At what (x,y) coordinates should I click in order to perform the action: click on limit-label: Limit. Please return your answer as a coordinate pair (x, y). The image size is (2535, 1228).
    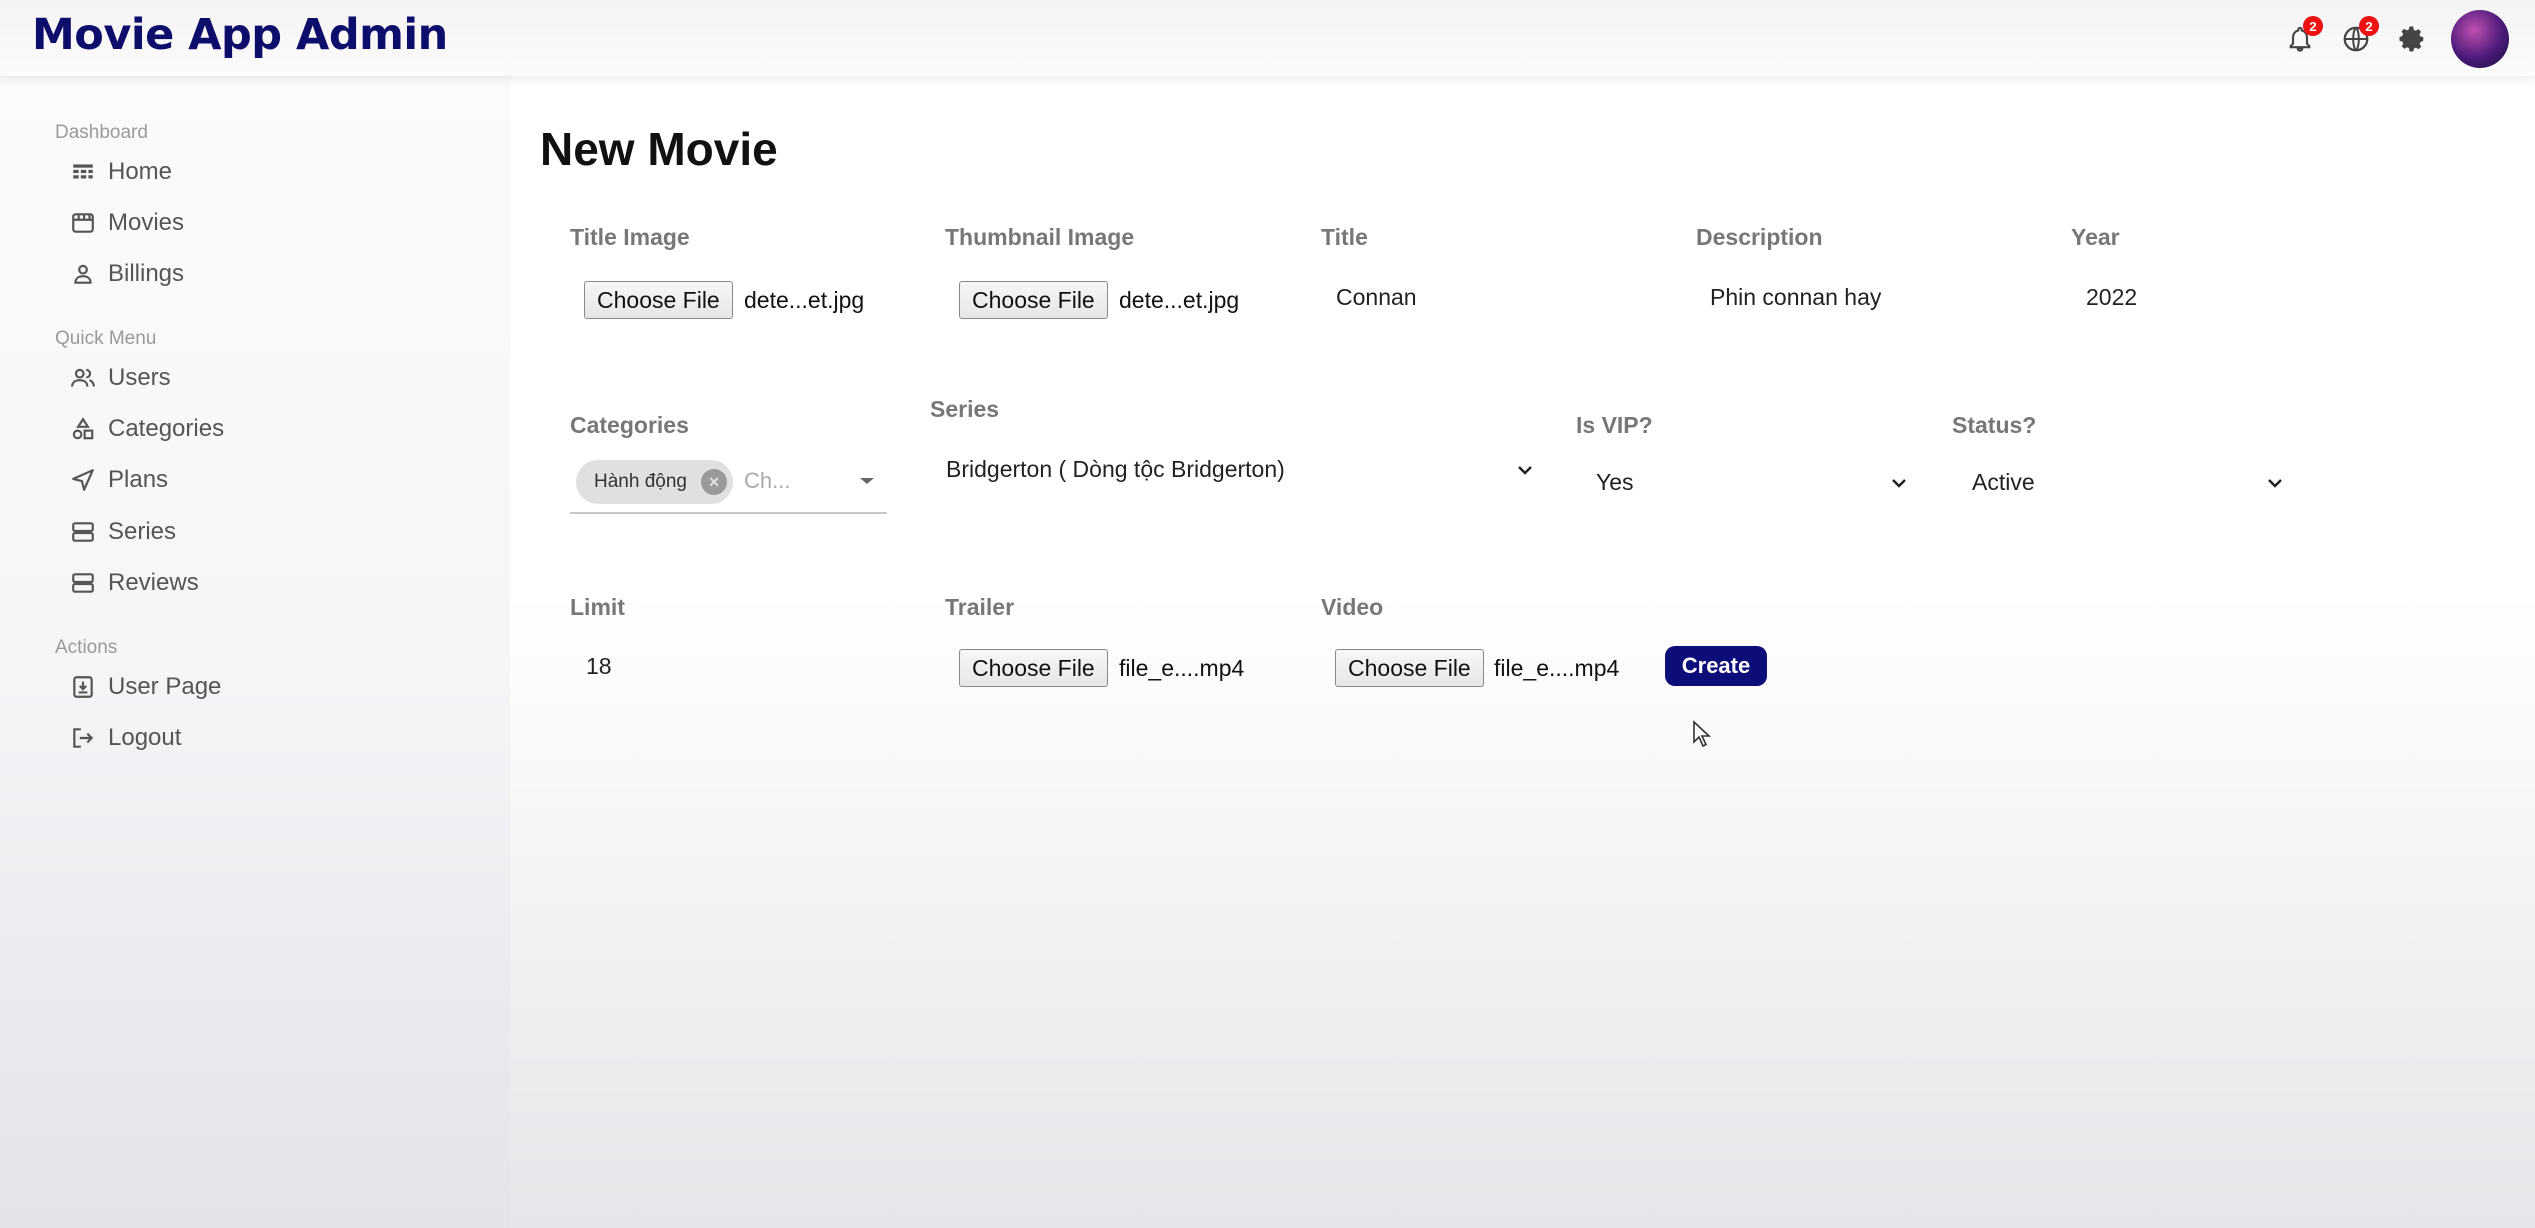
    Looking at the image, I should click on (597, 607).